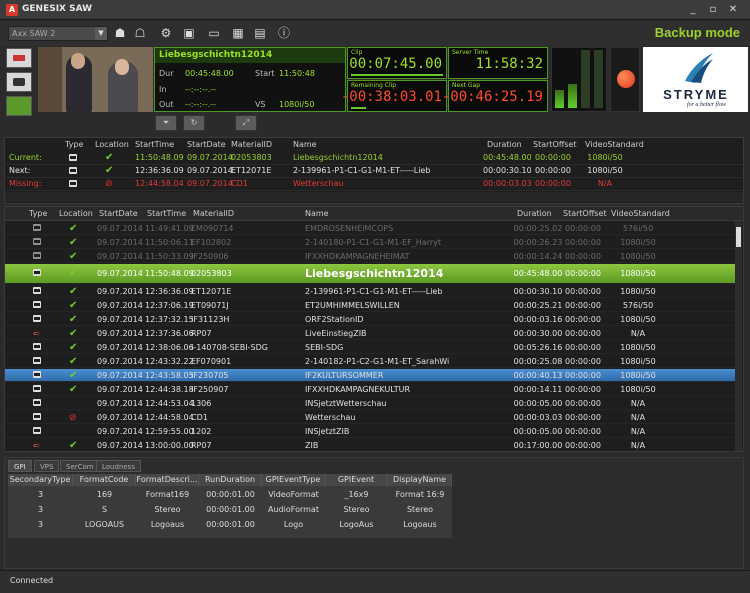 The image size is (750, 593). Describe the element at coordinates (40, 480) in the screenshot. I see `col-header: SecondaryType` at that location.